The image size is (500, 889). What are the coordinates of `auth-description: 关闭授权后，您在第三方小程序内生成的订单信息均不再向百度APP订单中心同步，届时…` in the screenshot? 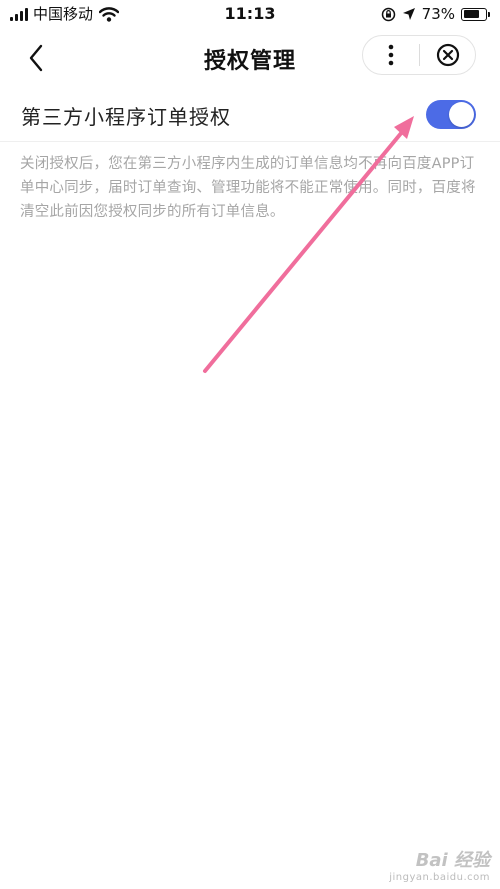 It's located at (248, 188).